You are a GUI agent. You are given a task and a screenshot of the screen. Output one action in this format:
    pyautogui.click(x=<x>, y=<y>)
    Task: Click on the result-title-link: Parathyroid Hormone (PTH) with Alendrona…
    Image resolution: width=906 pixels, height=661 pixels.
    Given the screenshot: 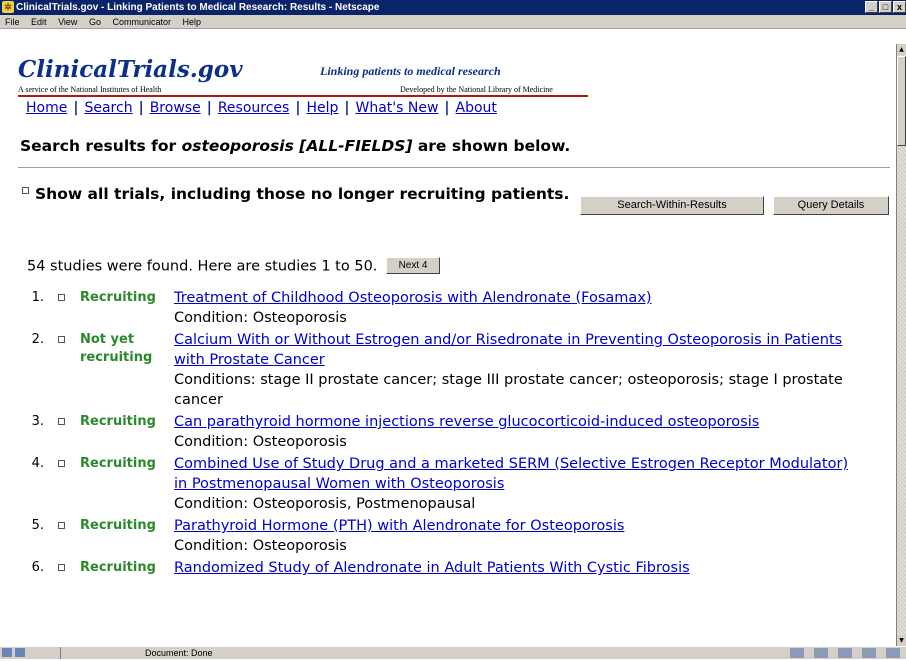 What is the action you would take?
    pyautogui.click(x=519, y=526)
    